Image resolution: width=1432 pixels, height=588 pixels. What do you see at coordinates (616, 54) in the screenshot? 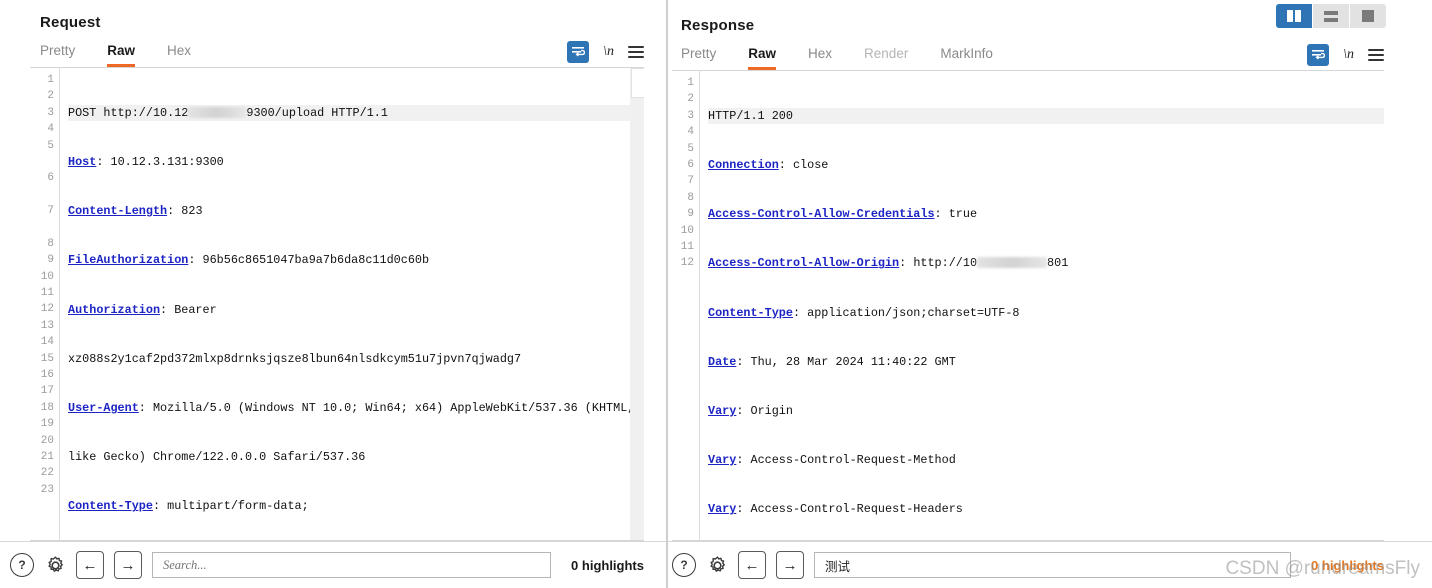
I see `request-tab-actions: \n` at bounding box center [616, 54].